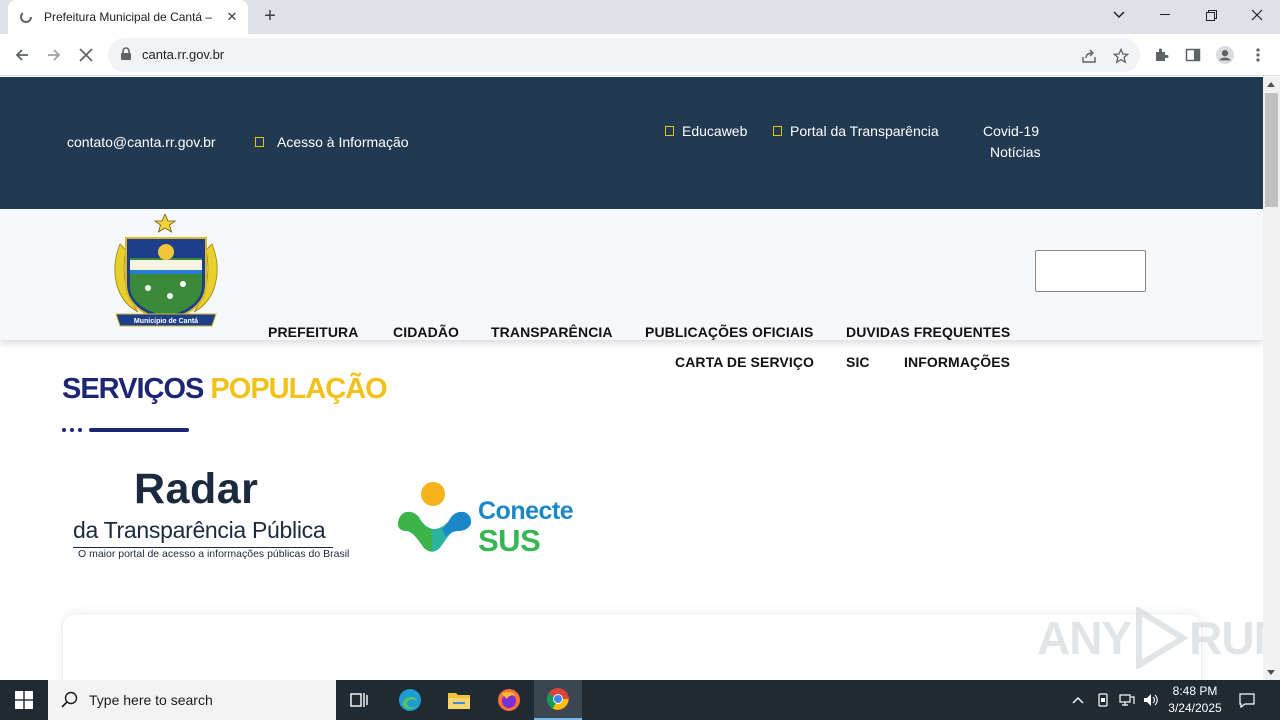 This screenshot has width=1280, height=720. What do you see at coordinates (86, 55) in the screenshot?
I see `stop-loading-button` at bounding box center [86, 55].